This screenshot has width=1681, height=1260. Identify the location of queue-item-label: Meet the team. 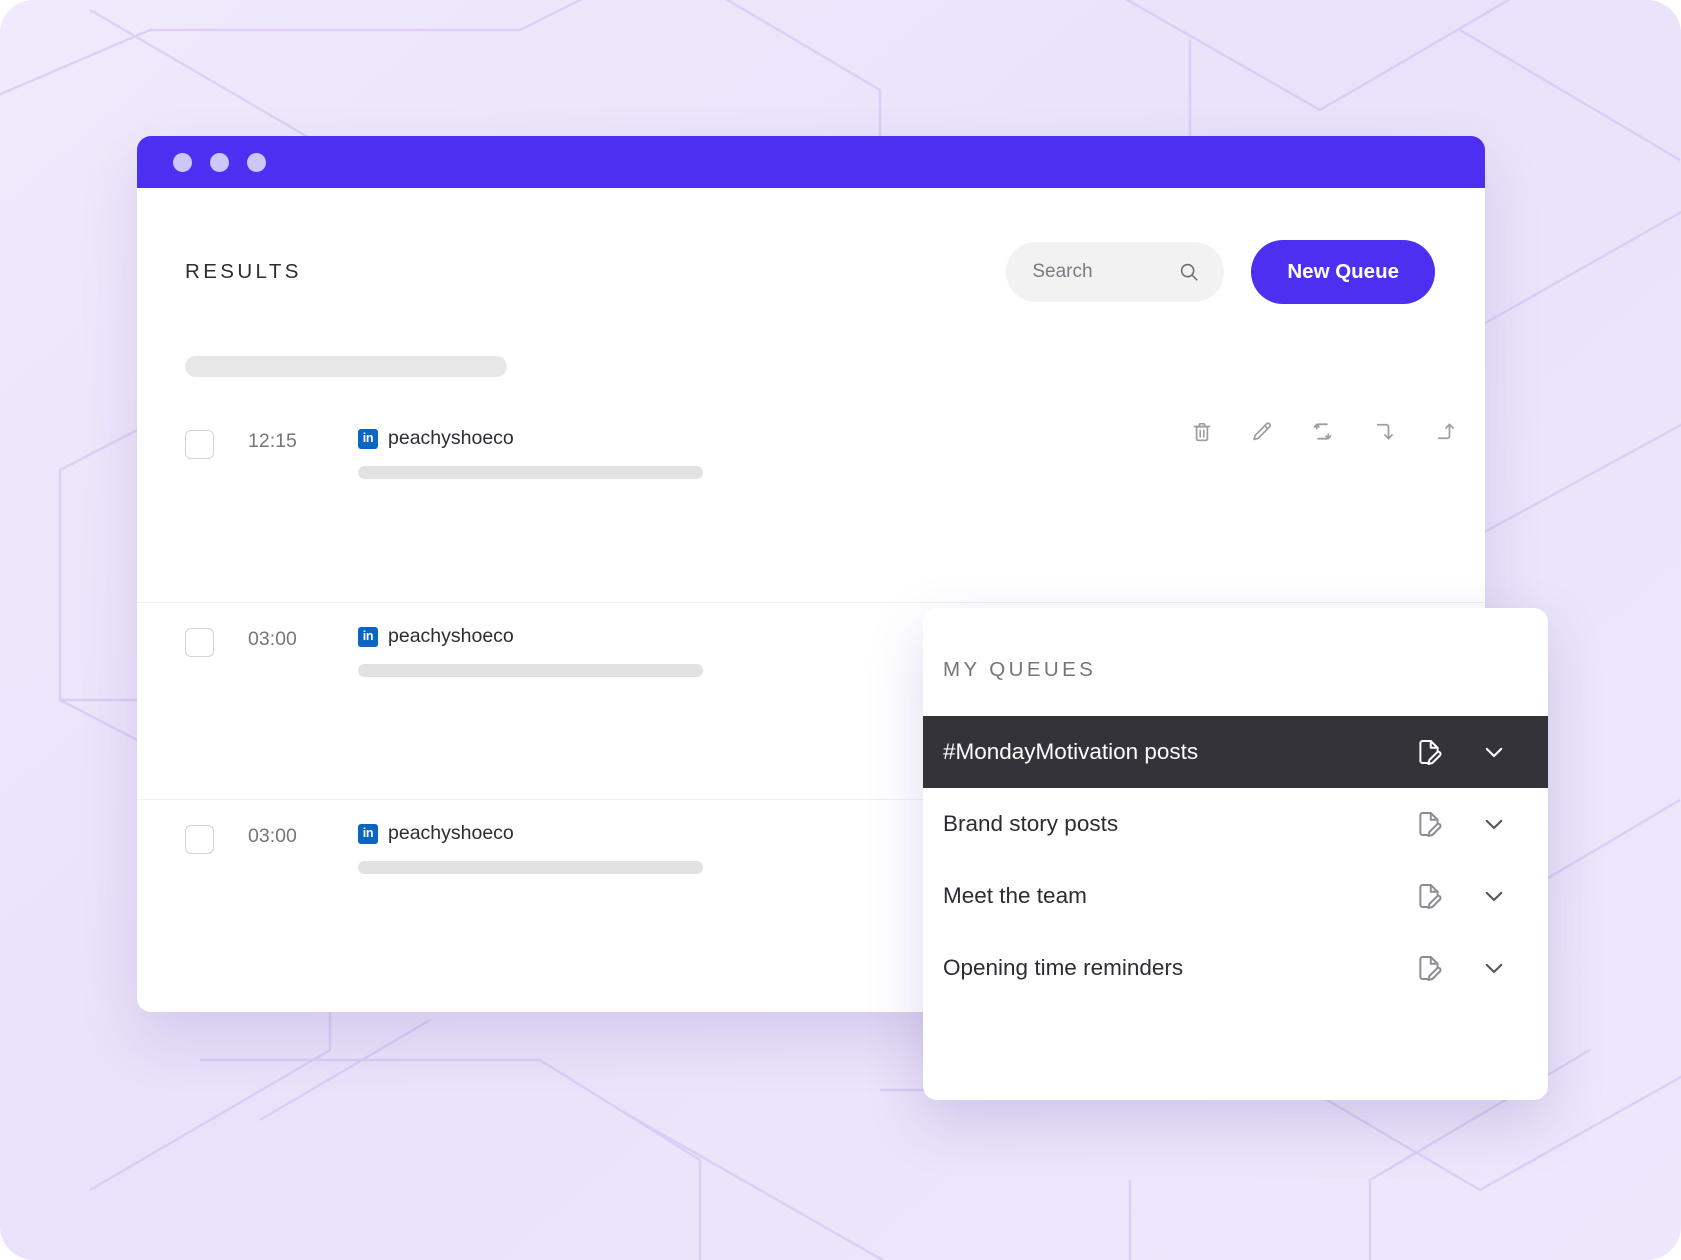
(1015, 895).